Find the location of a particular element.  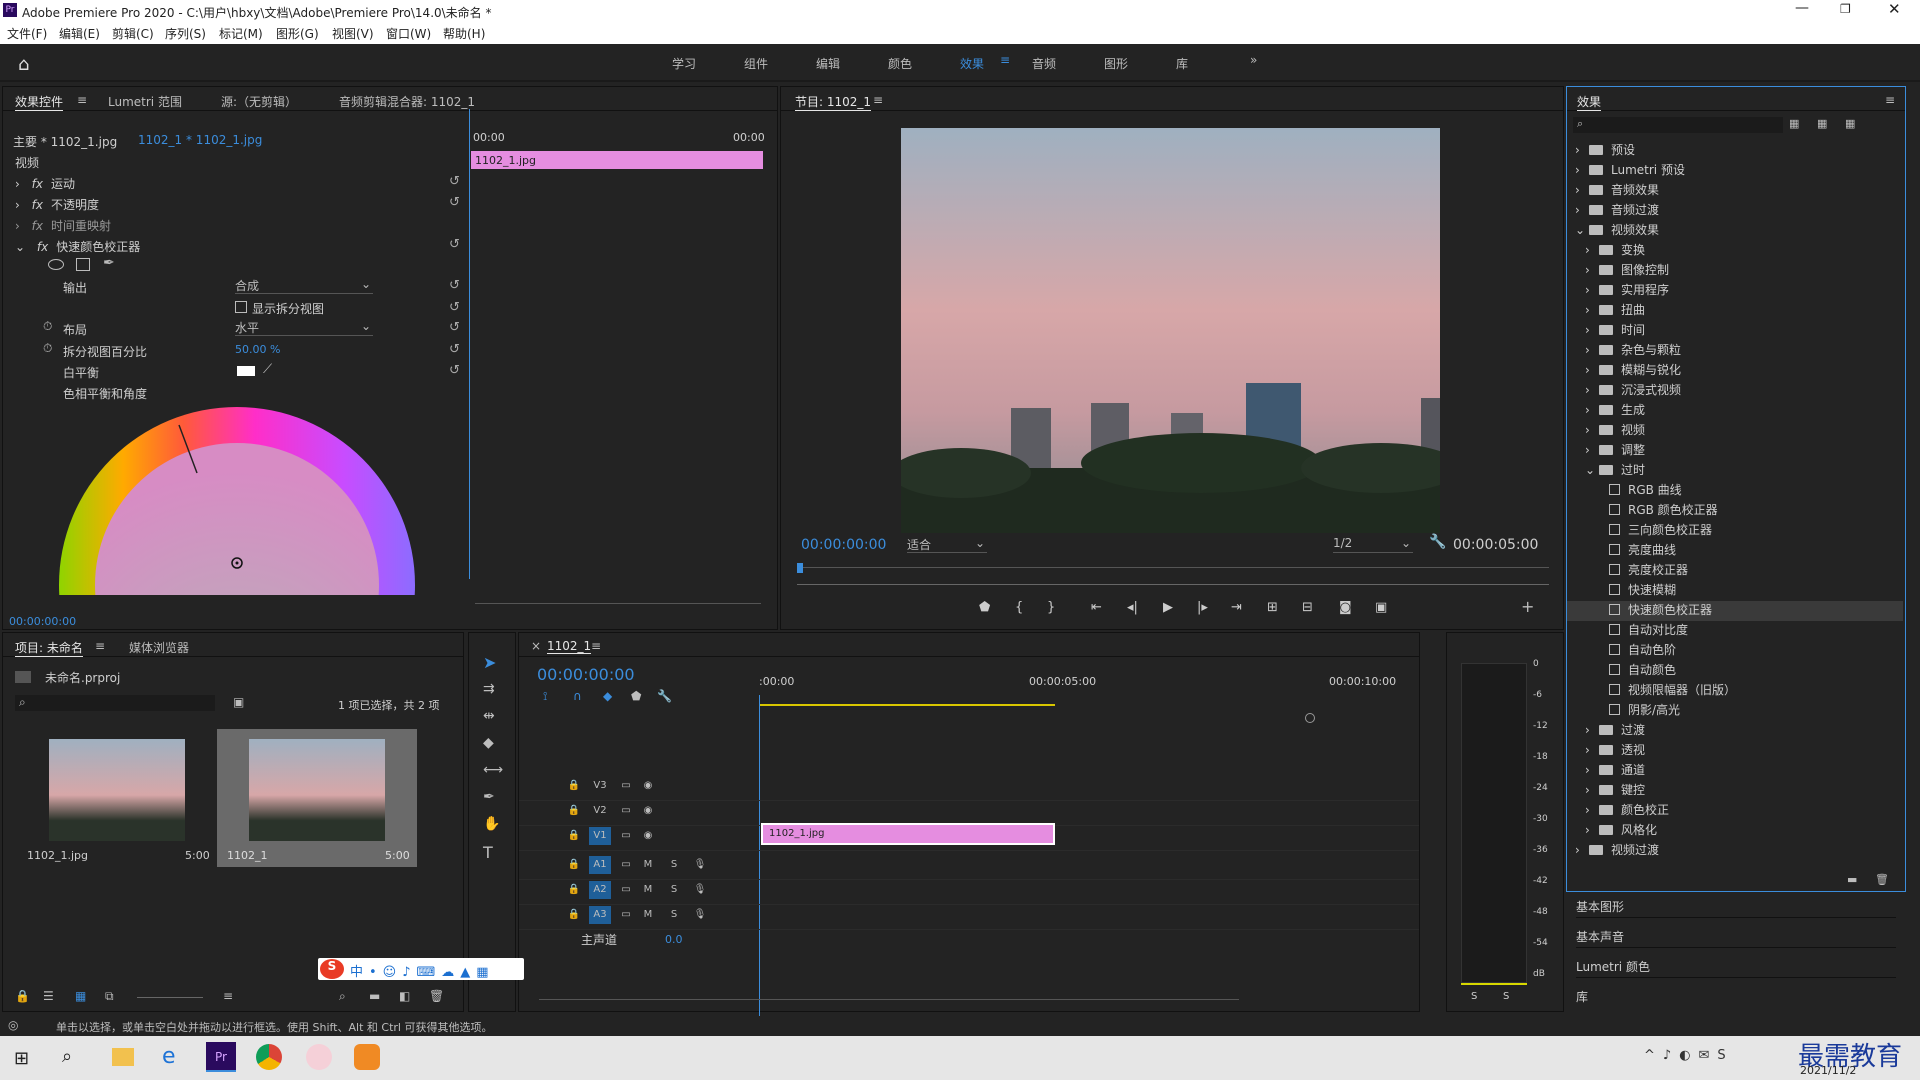

timeline-timecode: 00:00:00:00 is located at coordinates (586, 675).